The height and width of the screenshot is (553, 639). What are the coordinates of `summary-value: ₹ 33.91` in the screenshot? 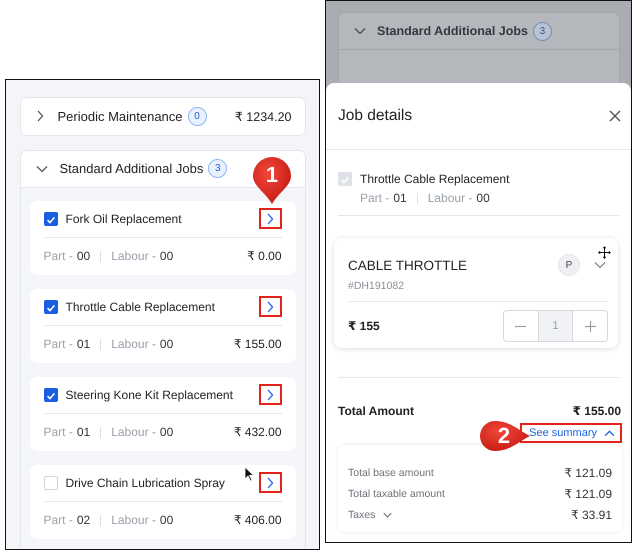 It's located at (591, 515).